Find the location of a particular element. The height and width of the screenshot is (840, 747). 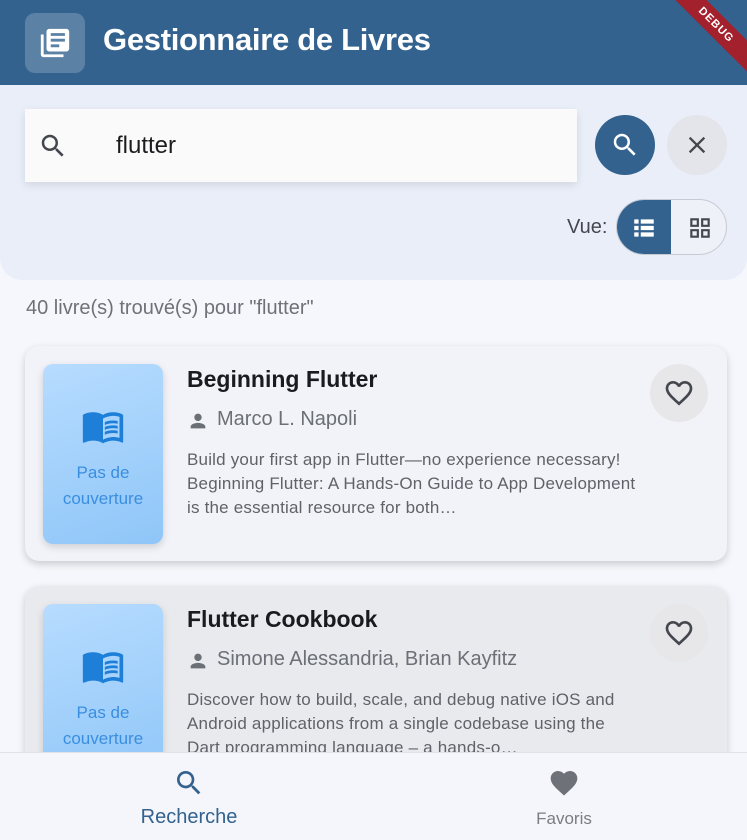

list-view-button is located at coordinates (644, 227).